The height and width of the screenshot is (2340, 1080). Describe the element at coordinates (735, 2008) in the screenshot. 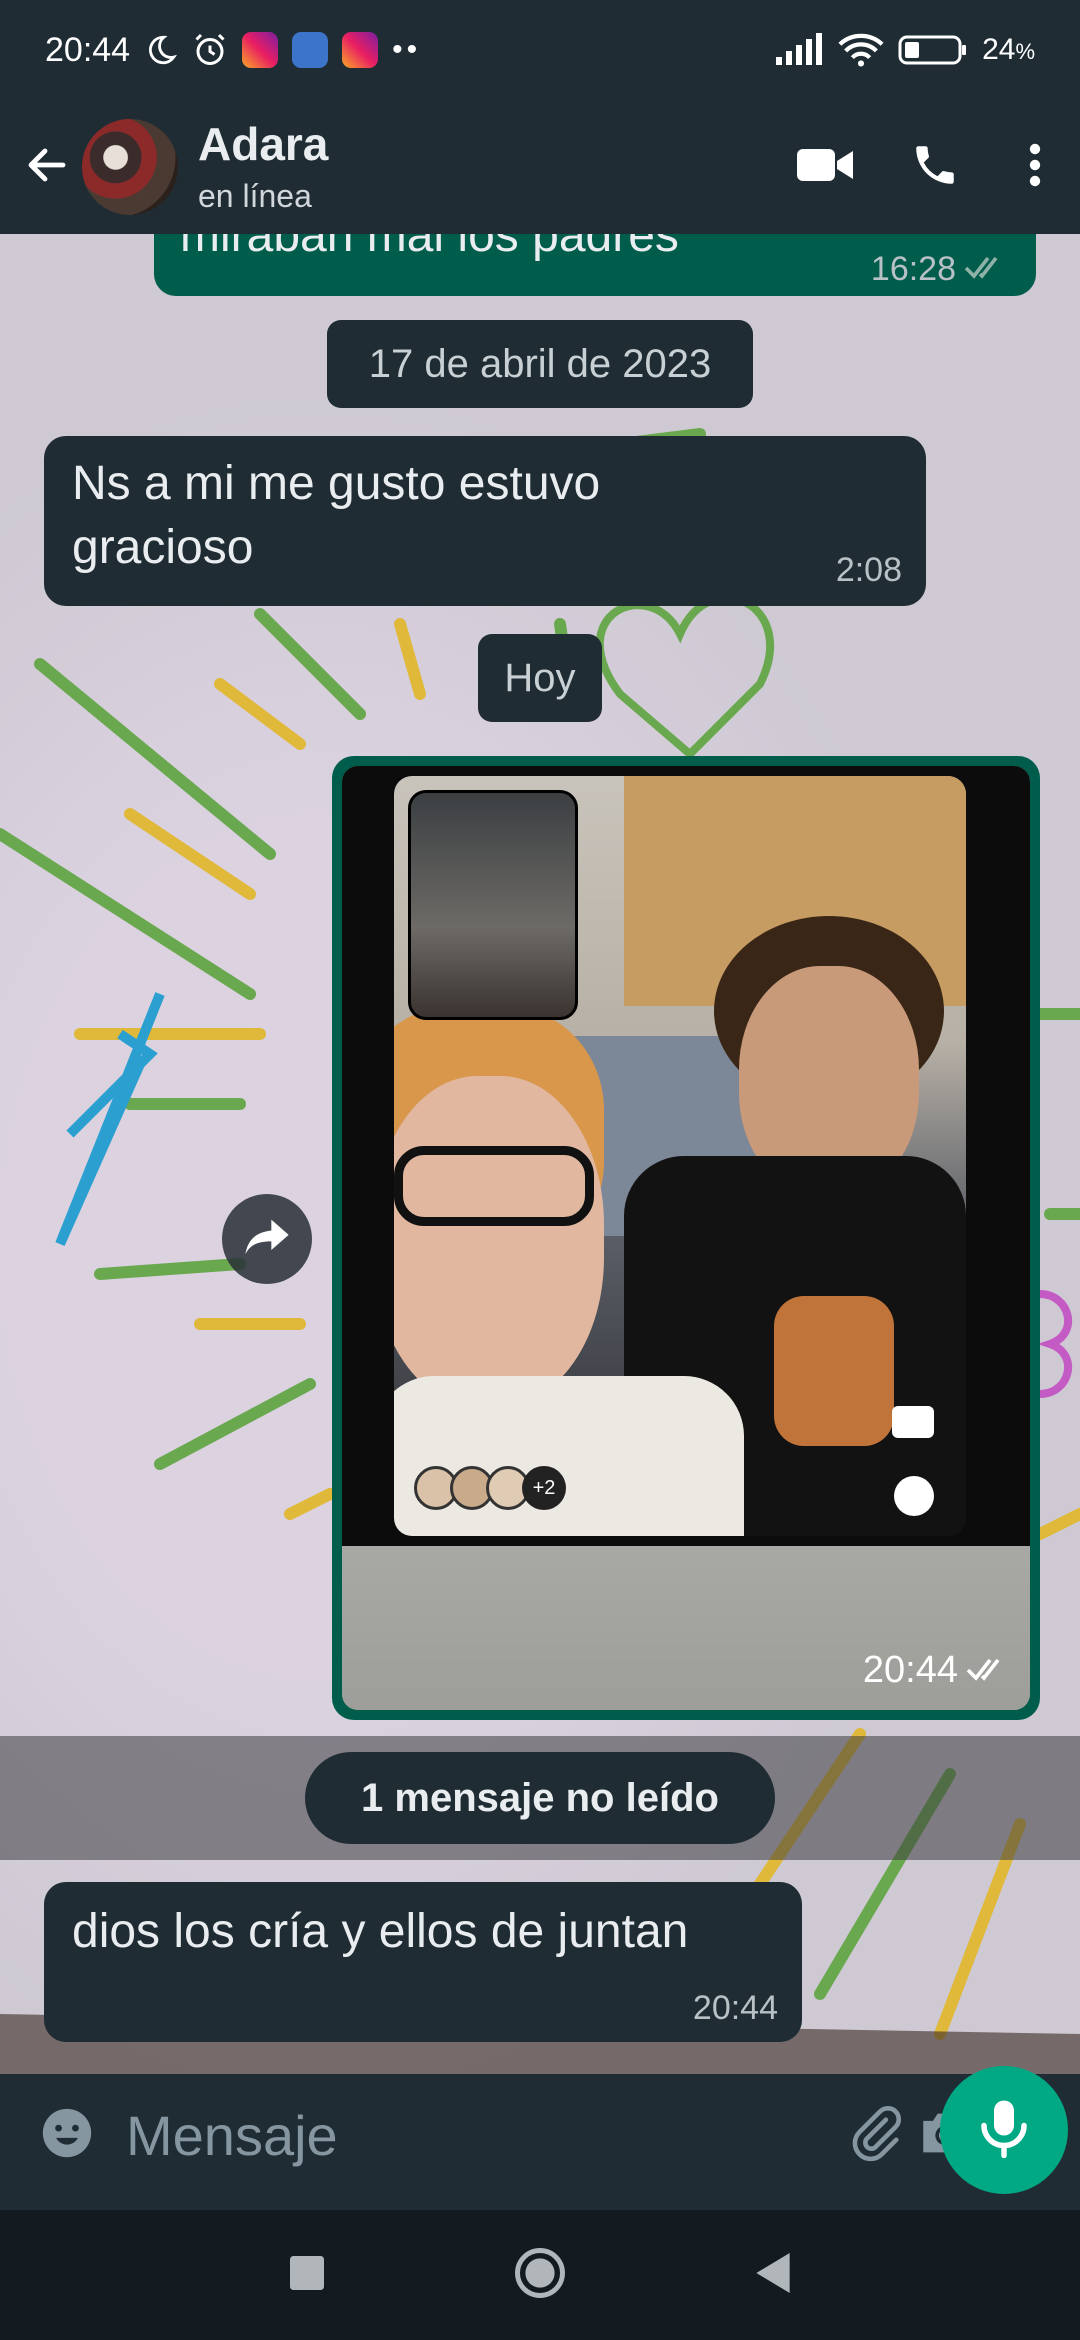

I see `message-time: 20:44` at that location.